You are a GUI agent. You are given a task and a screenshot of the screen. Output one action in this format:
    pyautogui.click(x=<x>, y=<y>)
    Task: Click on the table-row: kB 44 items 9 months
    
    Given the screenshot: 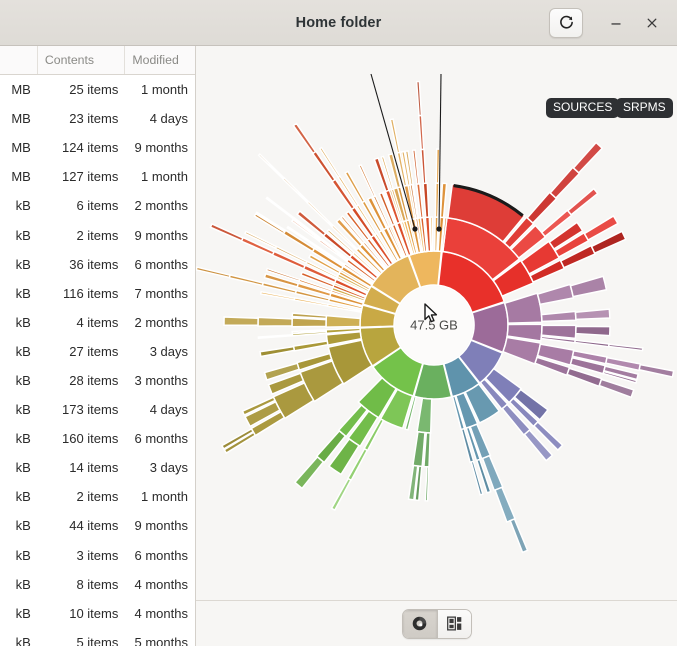 What is the action you would take?
    pyautogui.click(x=97, y=525)
    